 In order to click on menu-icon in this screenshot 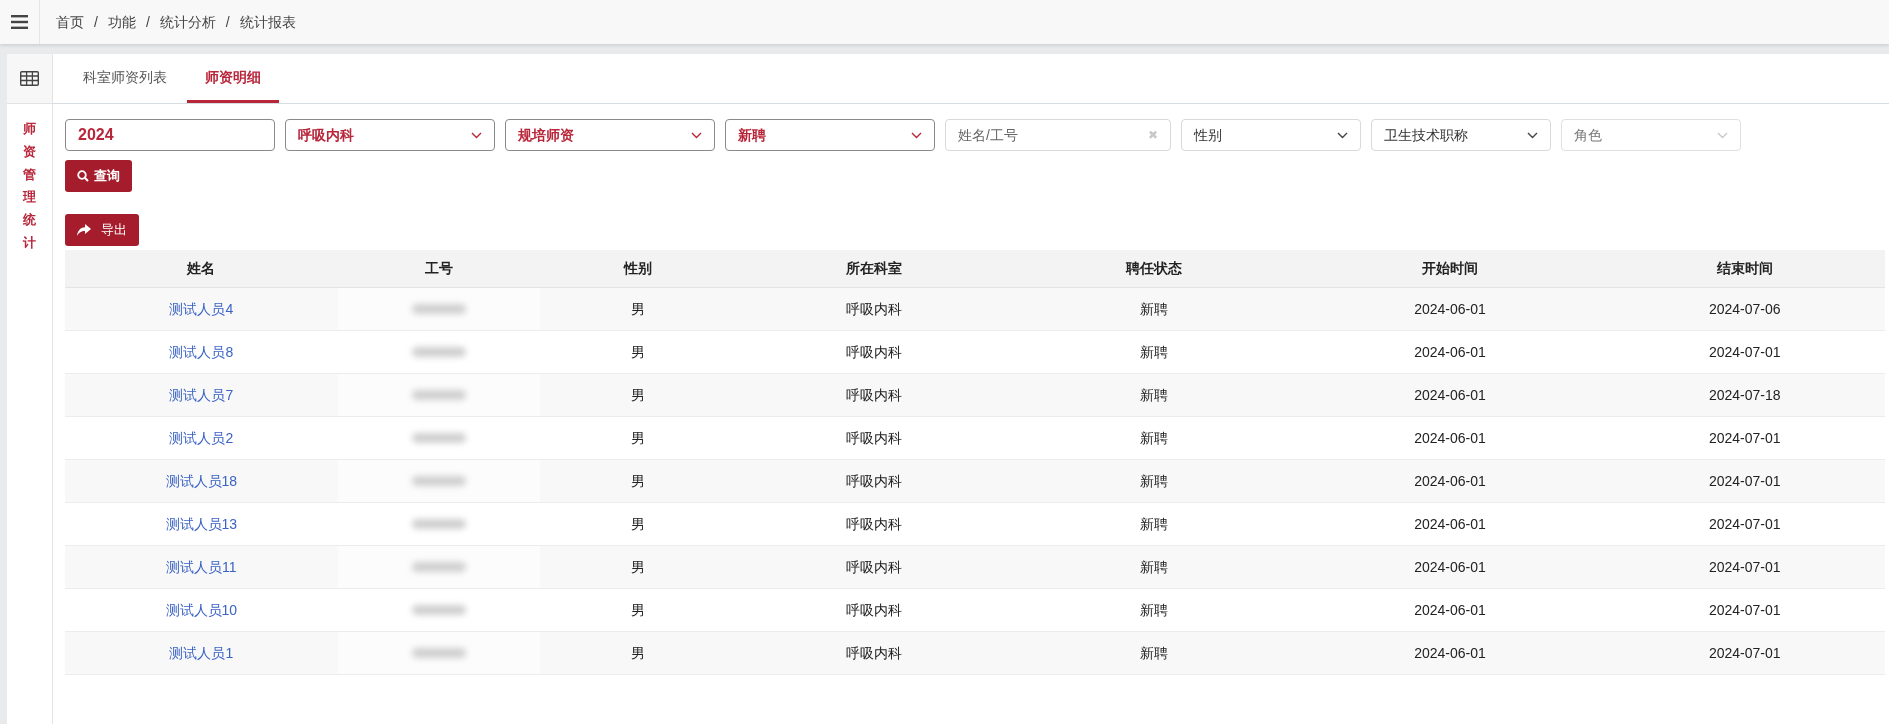, I will do `click(19, 22)`.